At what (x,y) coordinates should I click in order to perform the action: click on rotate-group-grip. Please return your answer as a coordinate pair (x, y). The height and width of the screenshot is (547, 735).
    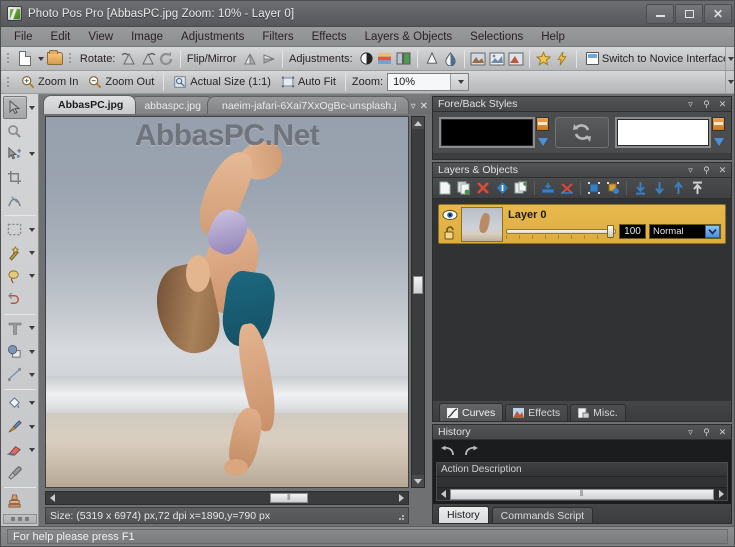
    Looking at the image, I should click on (71, 58).